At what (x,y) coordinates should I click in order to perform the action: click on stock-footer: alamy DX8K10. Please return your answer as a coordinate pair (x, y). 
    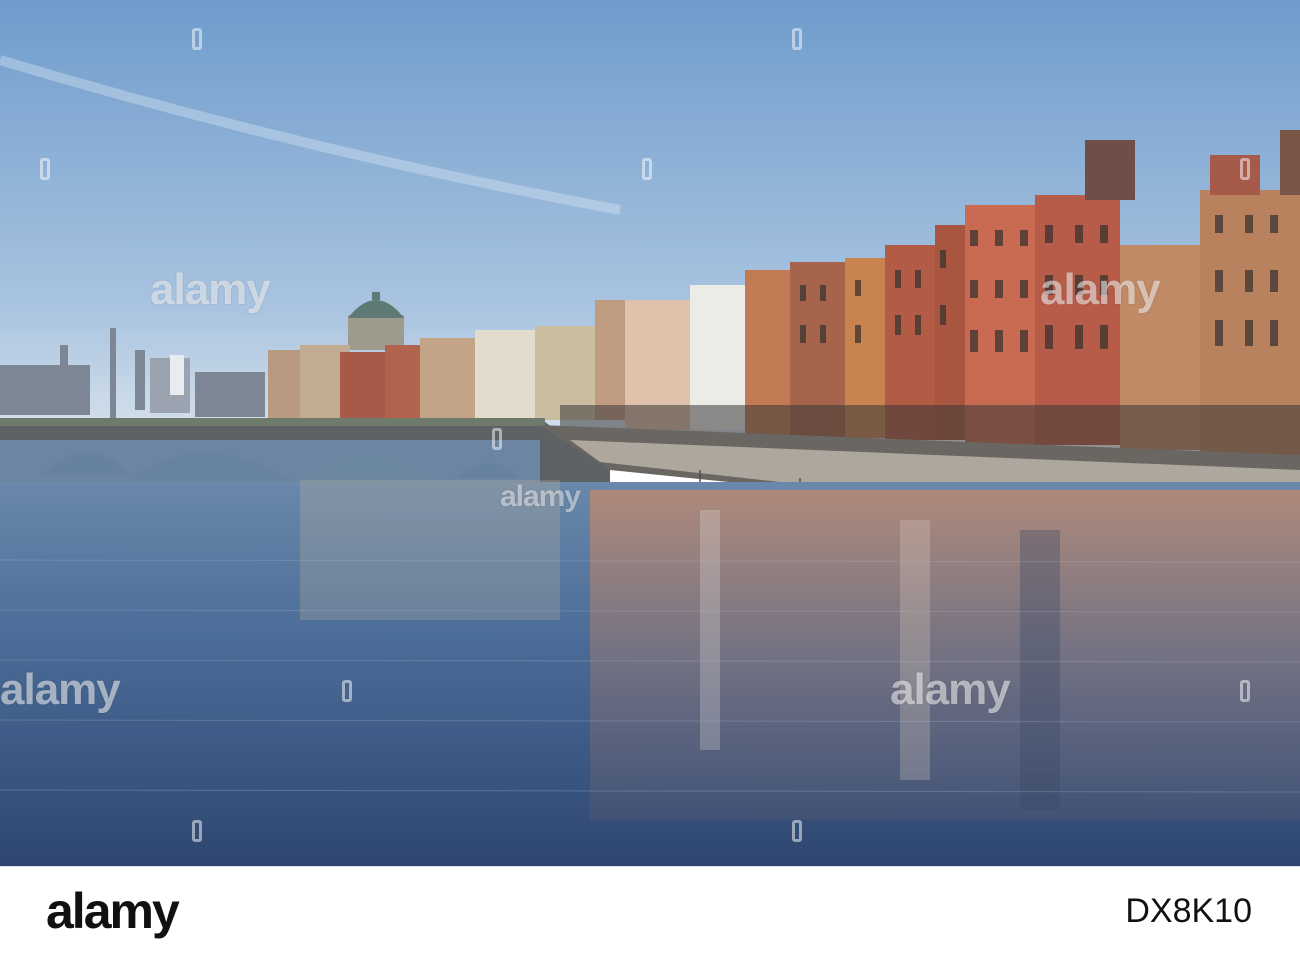
    Looking at the image, I should click on (650, 911).